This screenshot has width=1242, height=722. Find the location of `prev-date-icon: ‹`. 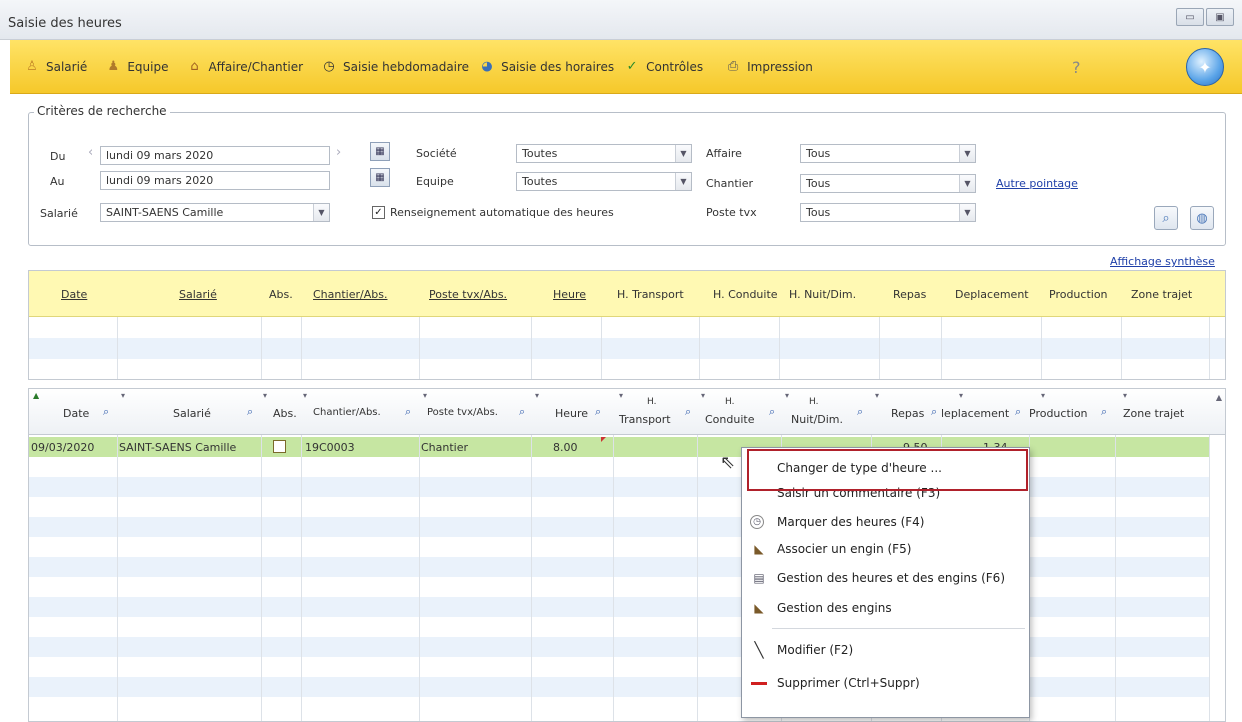

prev-date-icon: ‹ is located at coordinates (90, 152).